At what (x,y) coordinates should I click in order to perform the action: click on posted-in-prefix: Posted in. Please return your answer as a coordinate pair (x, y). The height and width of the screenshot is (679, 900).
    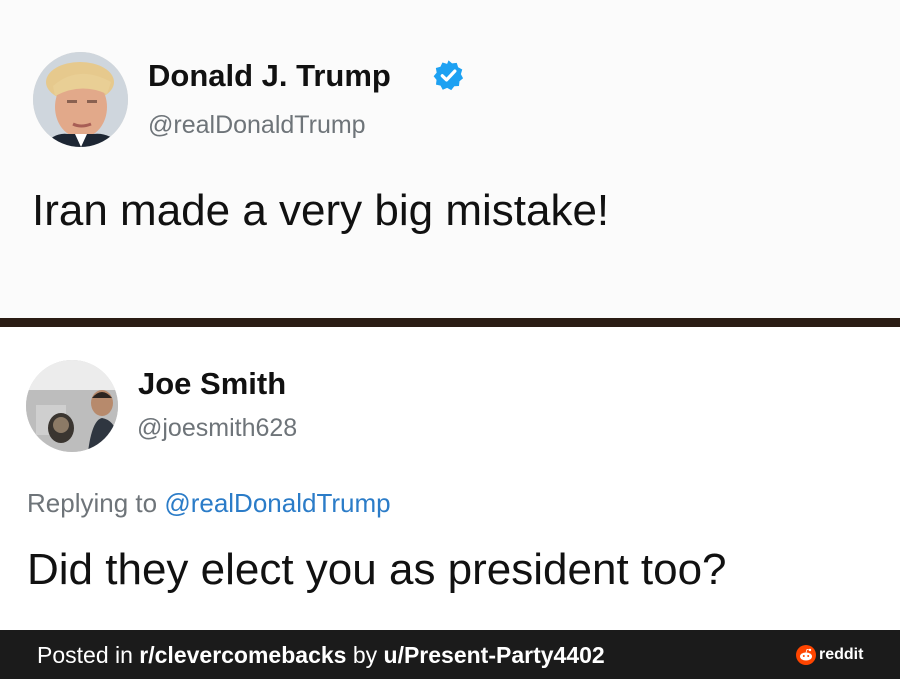
    Looking at the image, I should click on (88, 655).